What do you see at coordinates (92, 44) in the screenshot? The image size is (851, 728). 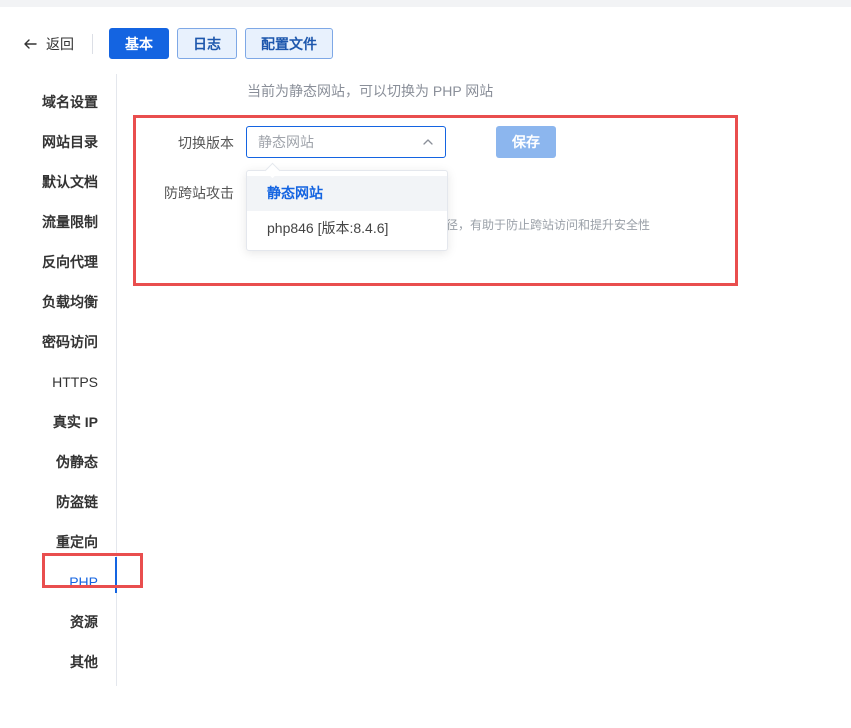 I see `divider` at bounding box center [92, 44].